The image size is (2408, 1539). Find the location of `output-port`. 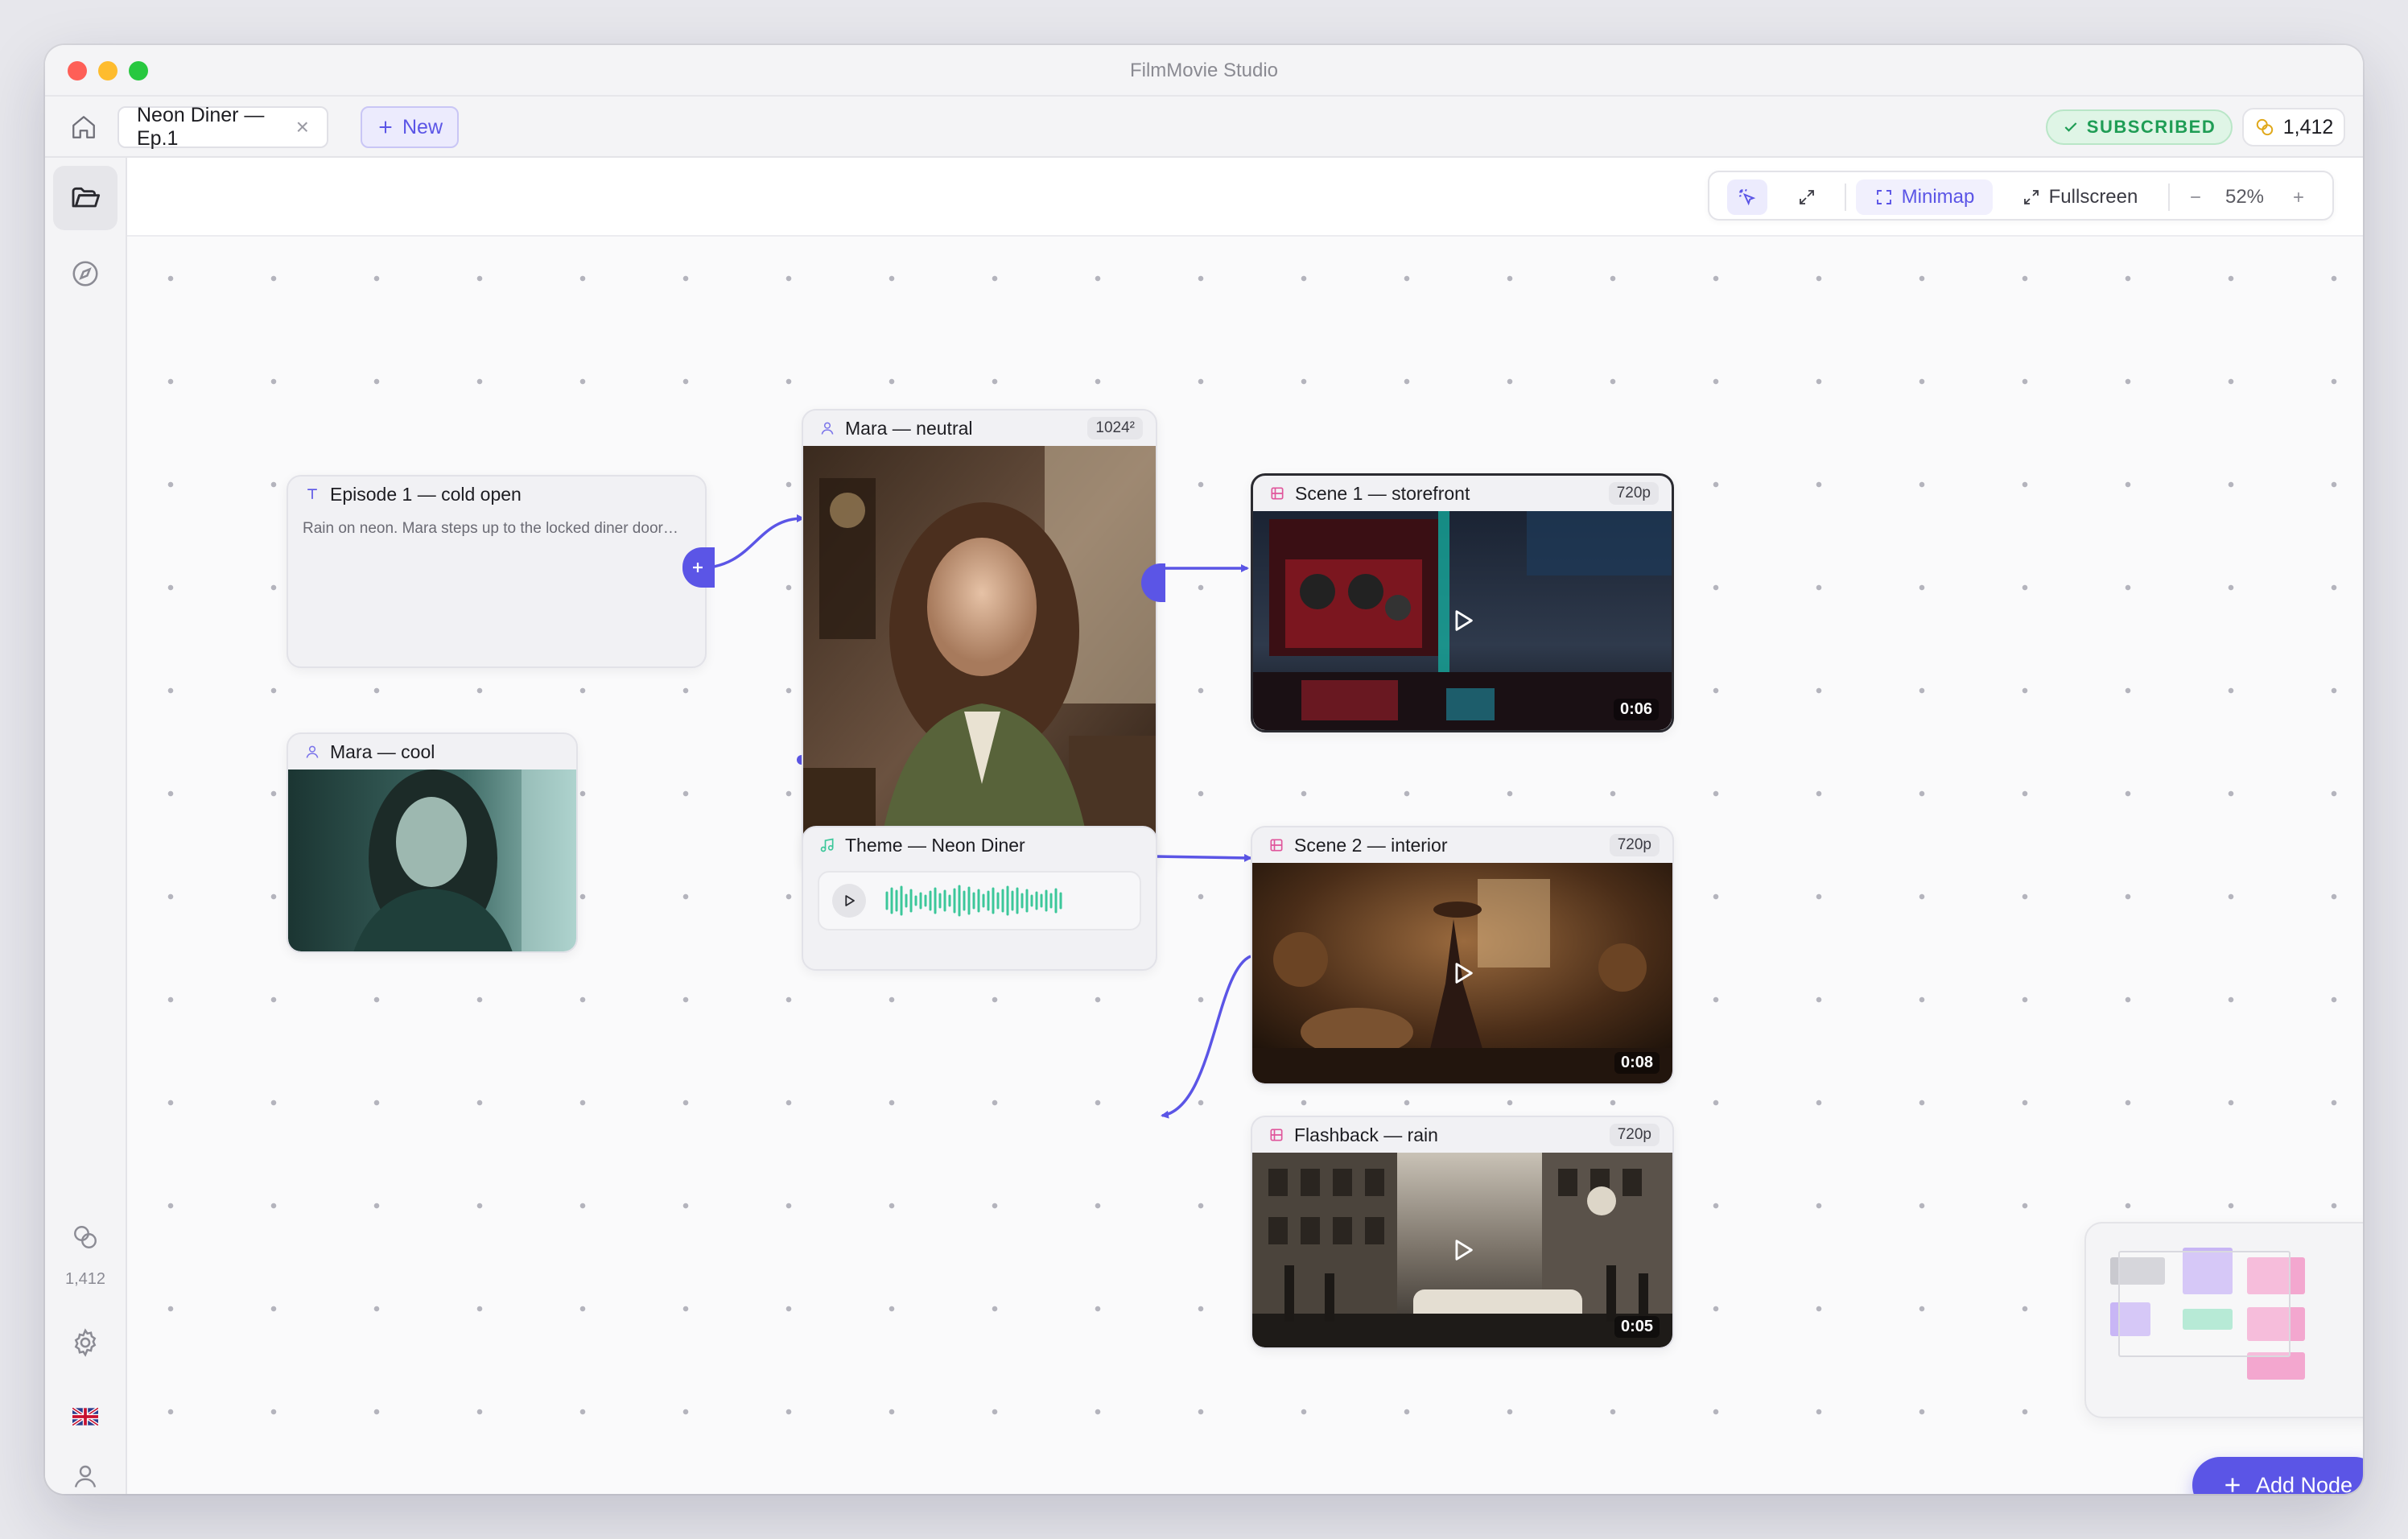

output-port is located at coordinates (698, 567).